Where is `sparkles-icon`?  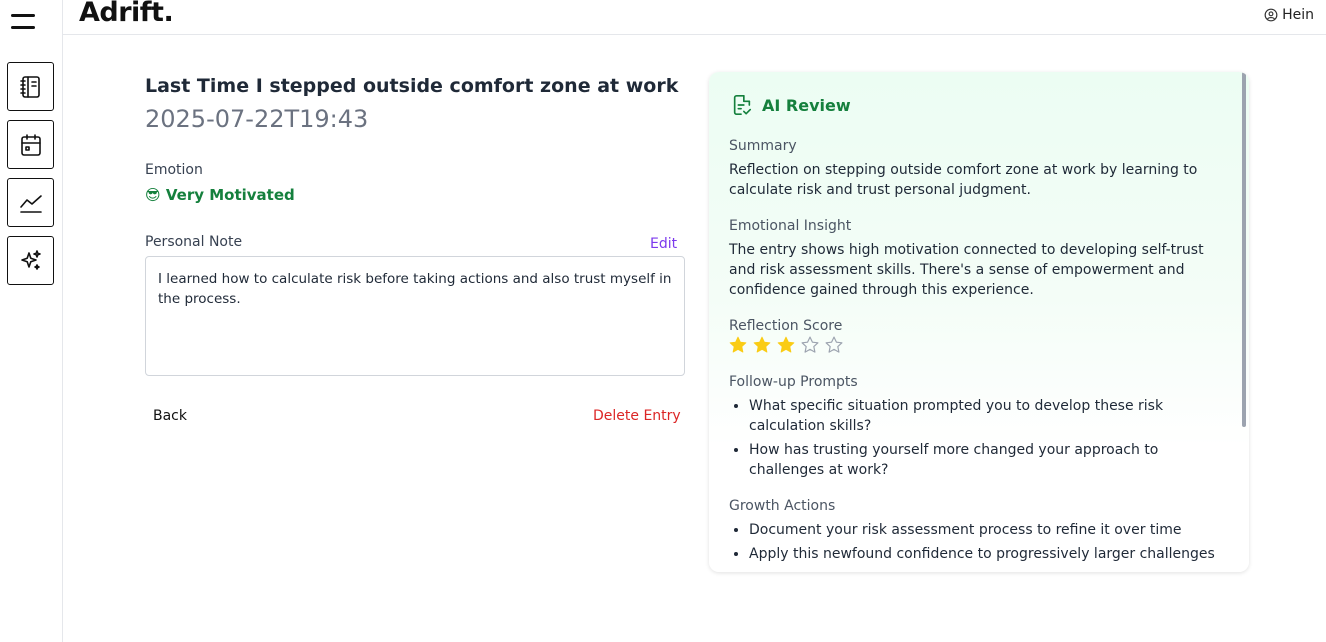
sparkles-icon is located at coordinates (30, 259).